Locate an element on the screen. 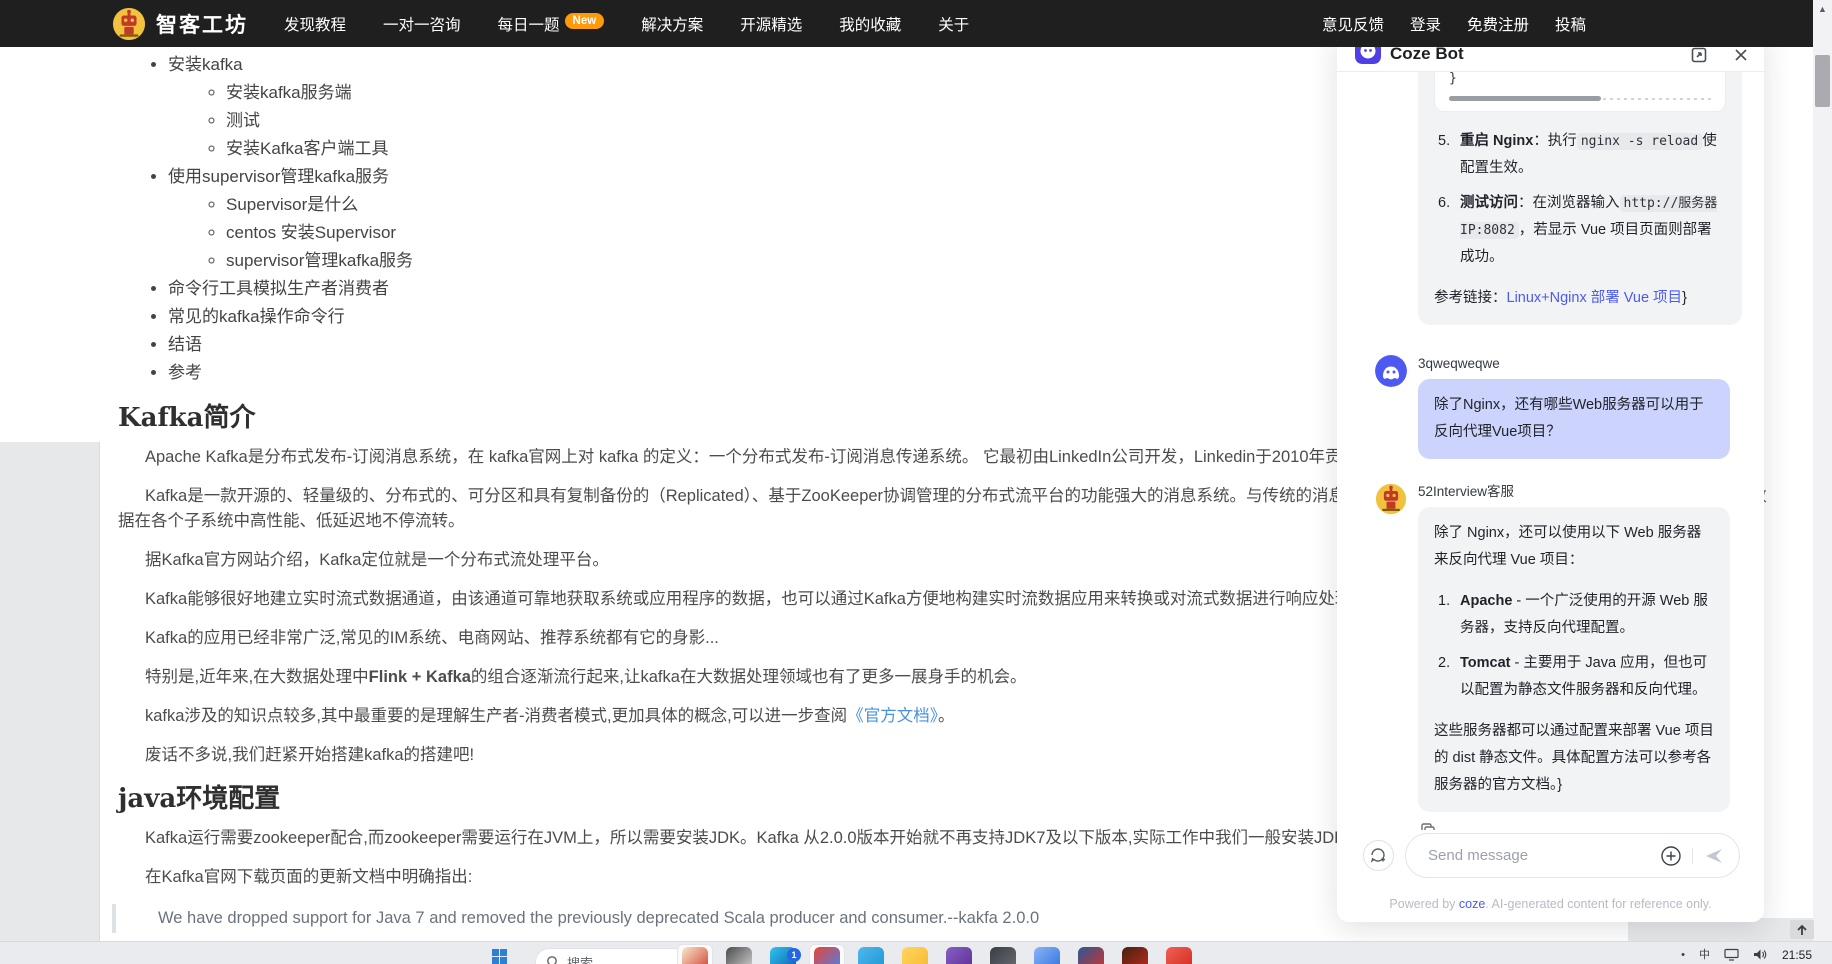  telegram-app-icon is located at coordinates (871, 955).